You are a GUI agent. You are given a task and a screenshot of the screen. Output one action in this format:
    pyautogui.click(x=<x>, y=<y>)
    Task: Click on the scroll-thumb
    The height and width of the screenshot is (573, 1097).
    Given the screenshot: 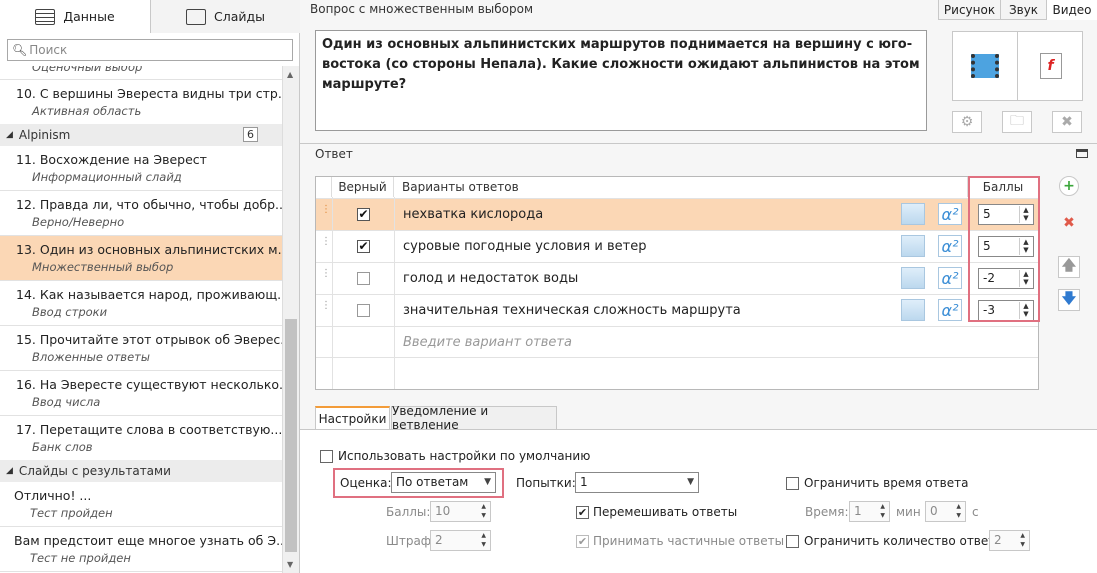 What is the action you would take?
    pyautogui.click(x=291, y=435)
    